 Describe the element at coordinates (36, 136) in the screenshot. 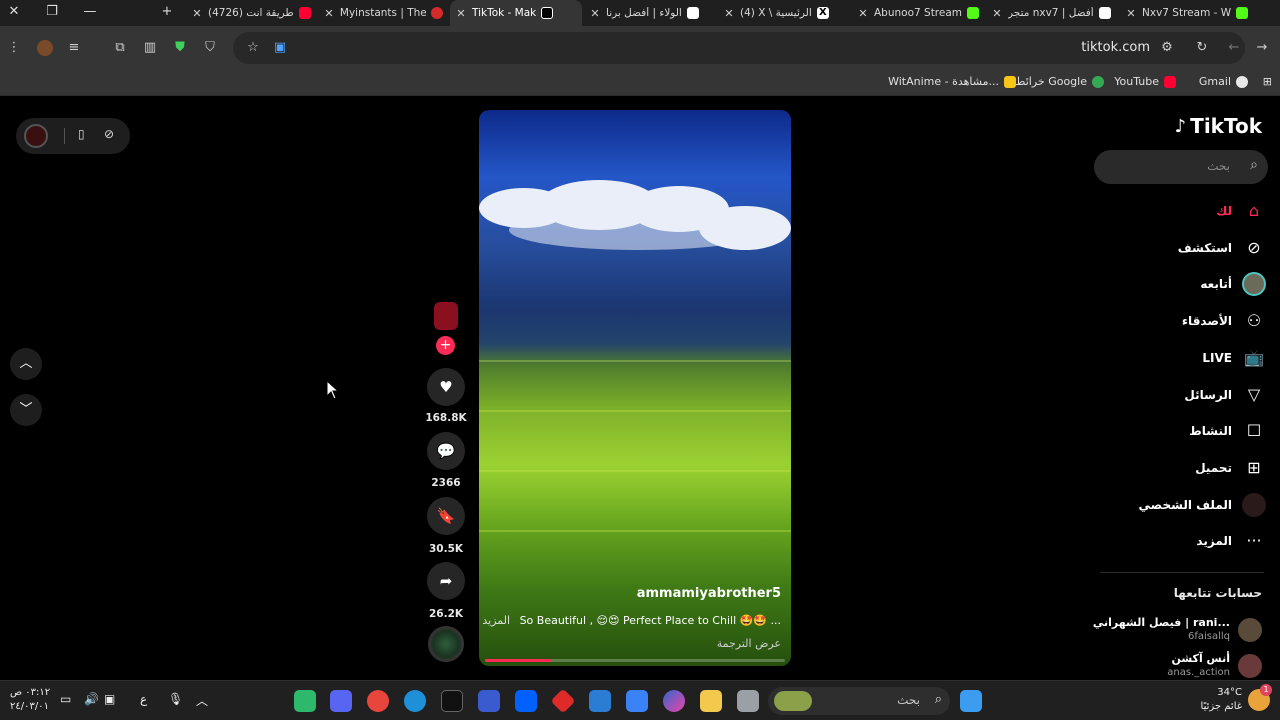

I see `record-button` at that location.